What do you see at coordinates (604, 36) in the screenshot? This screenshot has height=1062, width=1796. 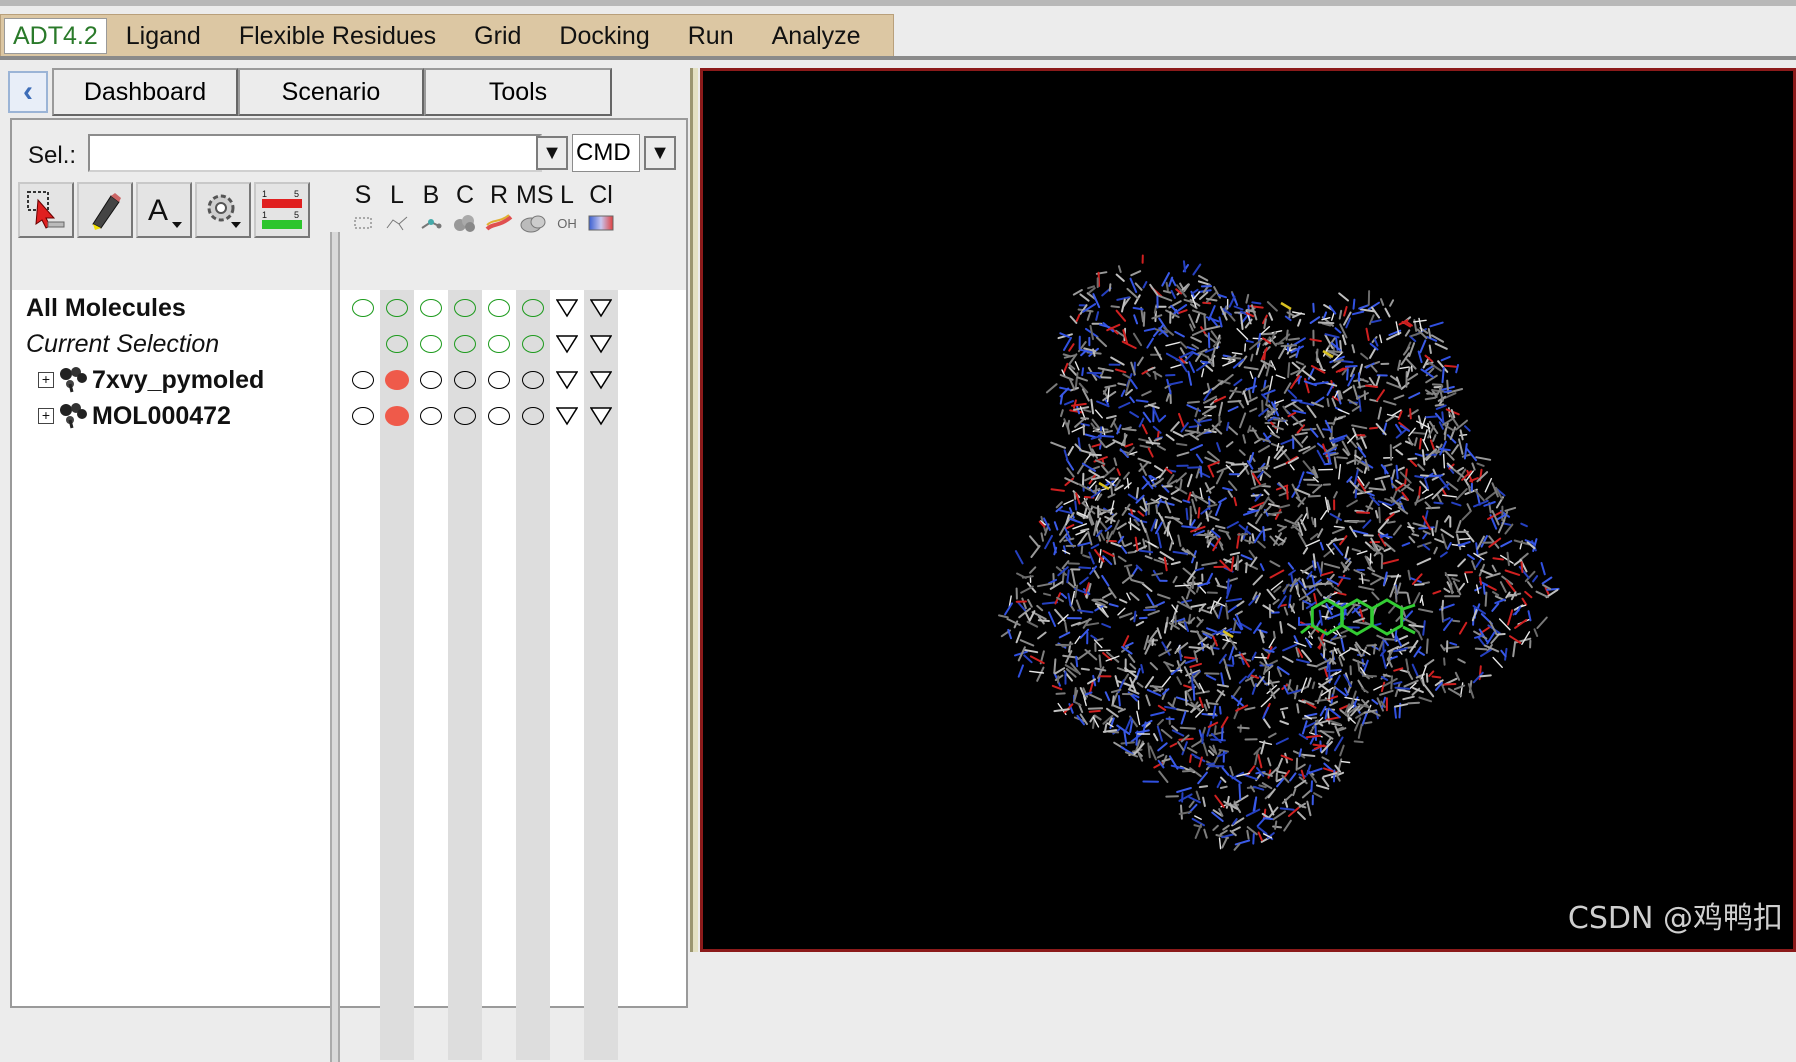 I see `menu-docking: Docking` at bounding box center [604, 36].